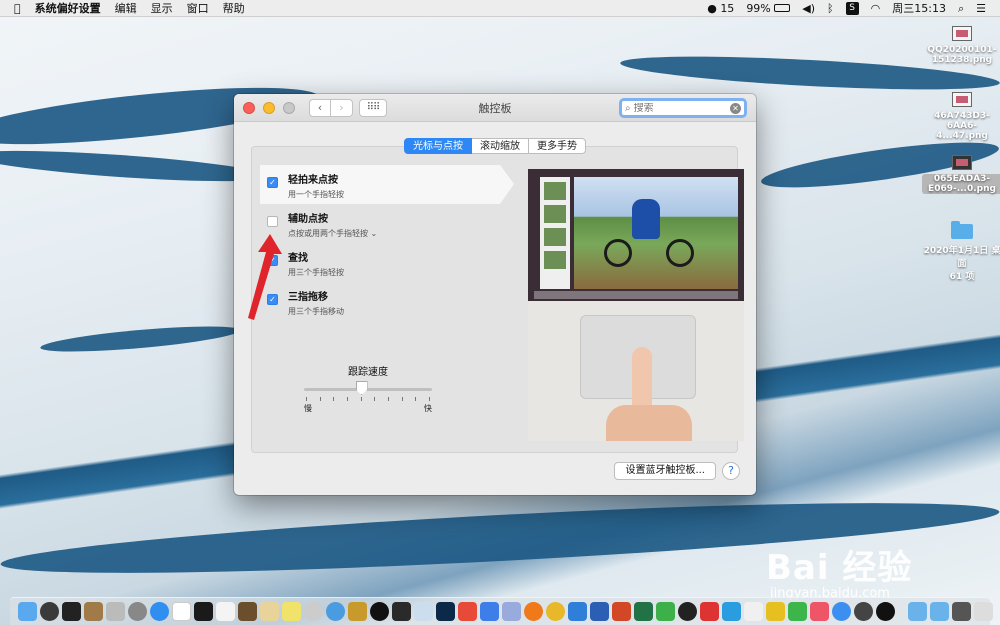 This screenshot has width=1000, height=625. What do you see at coordinates (819, 611) in the screenshot?
I see `screen-app-icon` at bounding box center [819, 611].